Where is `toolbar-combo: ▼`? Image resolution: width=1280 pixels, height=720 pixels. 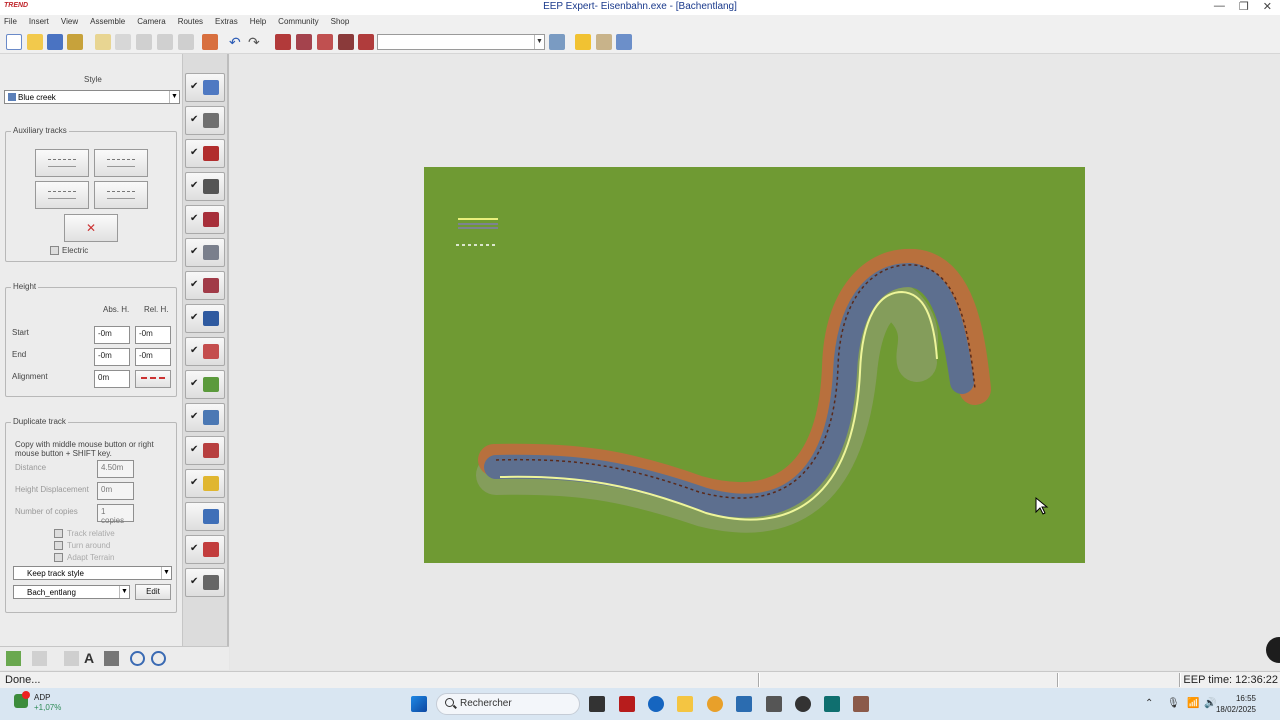 toolbar-combo: ▼ is located at coordinates (461, 42).